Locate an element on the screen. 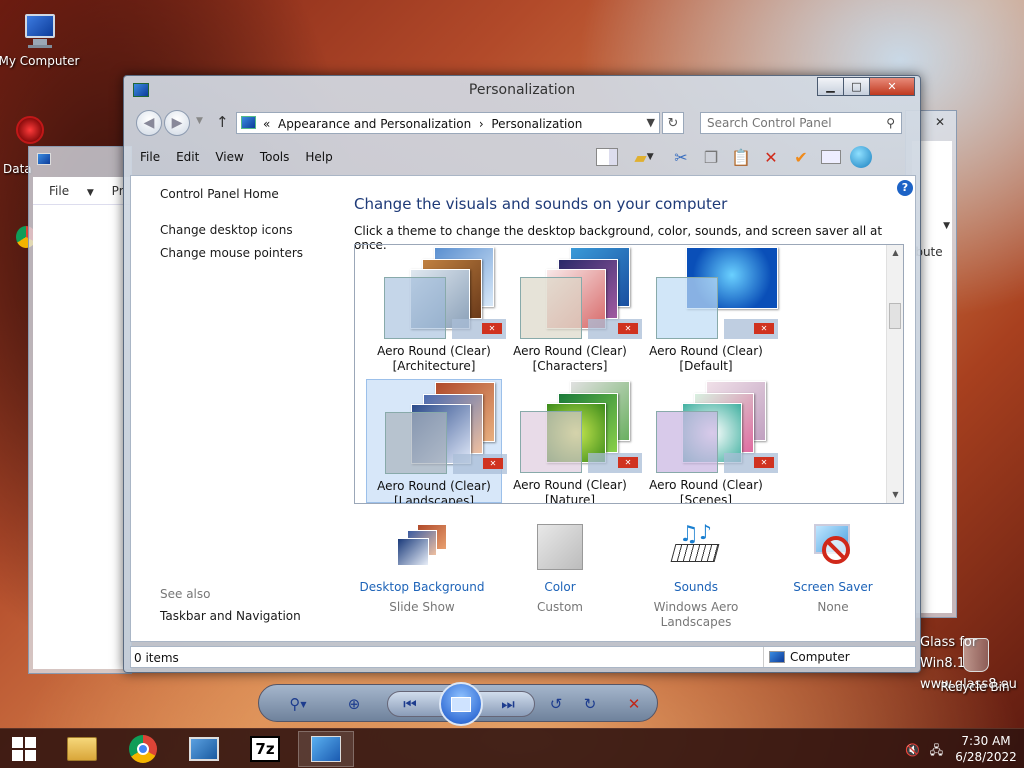 Image resolution: width=1024 pixels, height=768 pixels. taskbar-photo-viewer is located at coordinates (204, 749).